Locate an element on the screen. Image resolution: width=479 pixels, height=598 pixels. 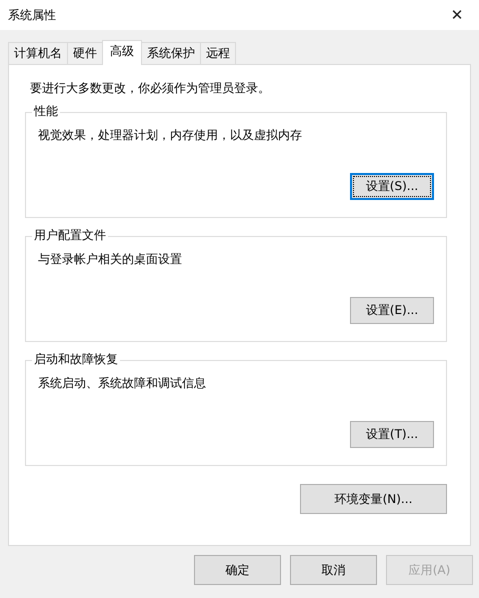
group-description: 与登录帐户相关的桌面设置 is located at coordinates (110, 259).